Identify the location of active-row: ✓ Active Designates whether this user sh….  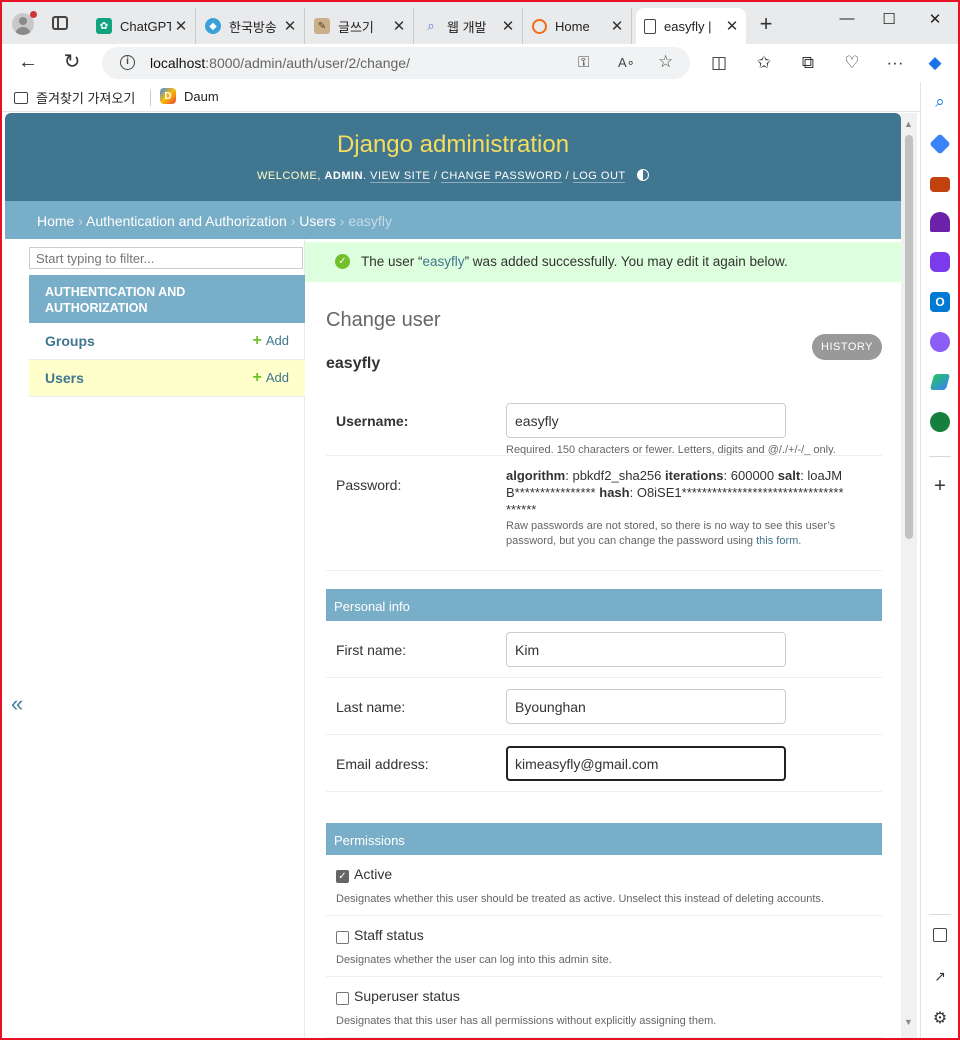
(604, 885).